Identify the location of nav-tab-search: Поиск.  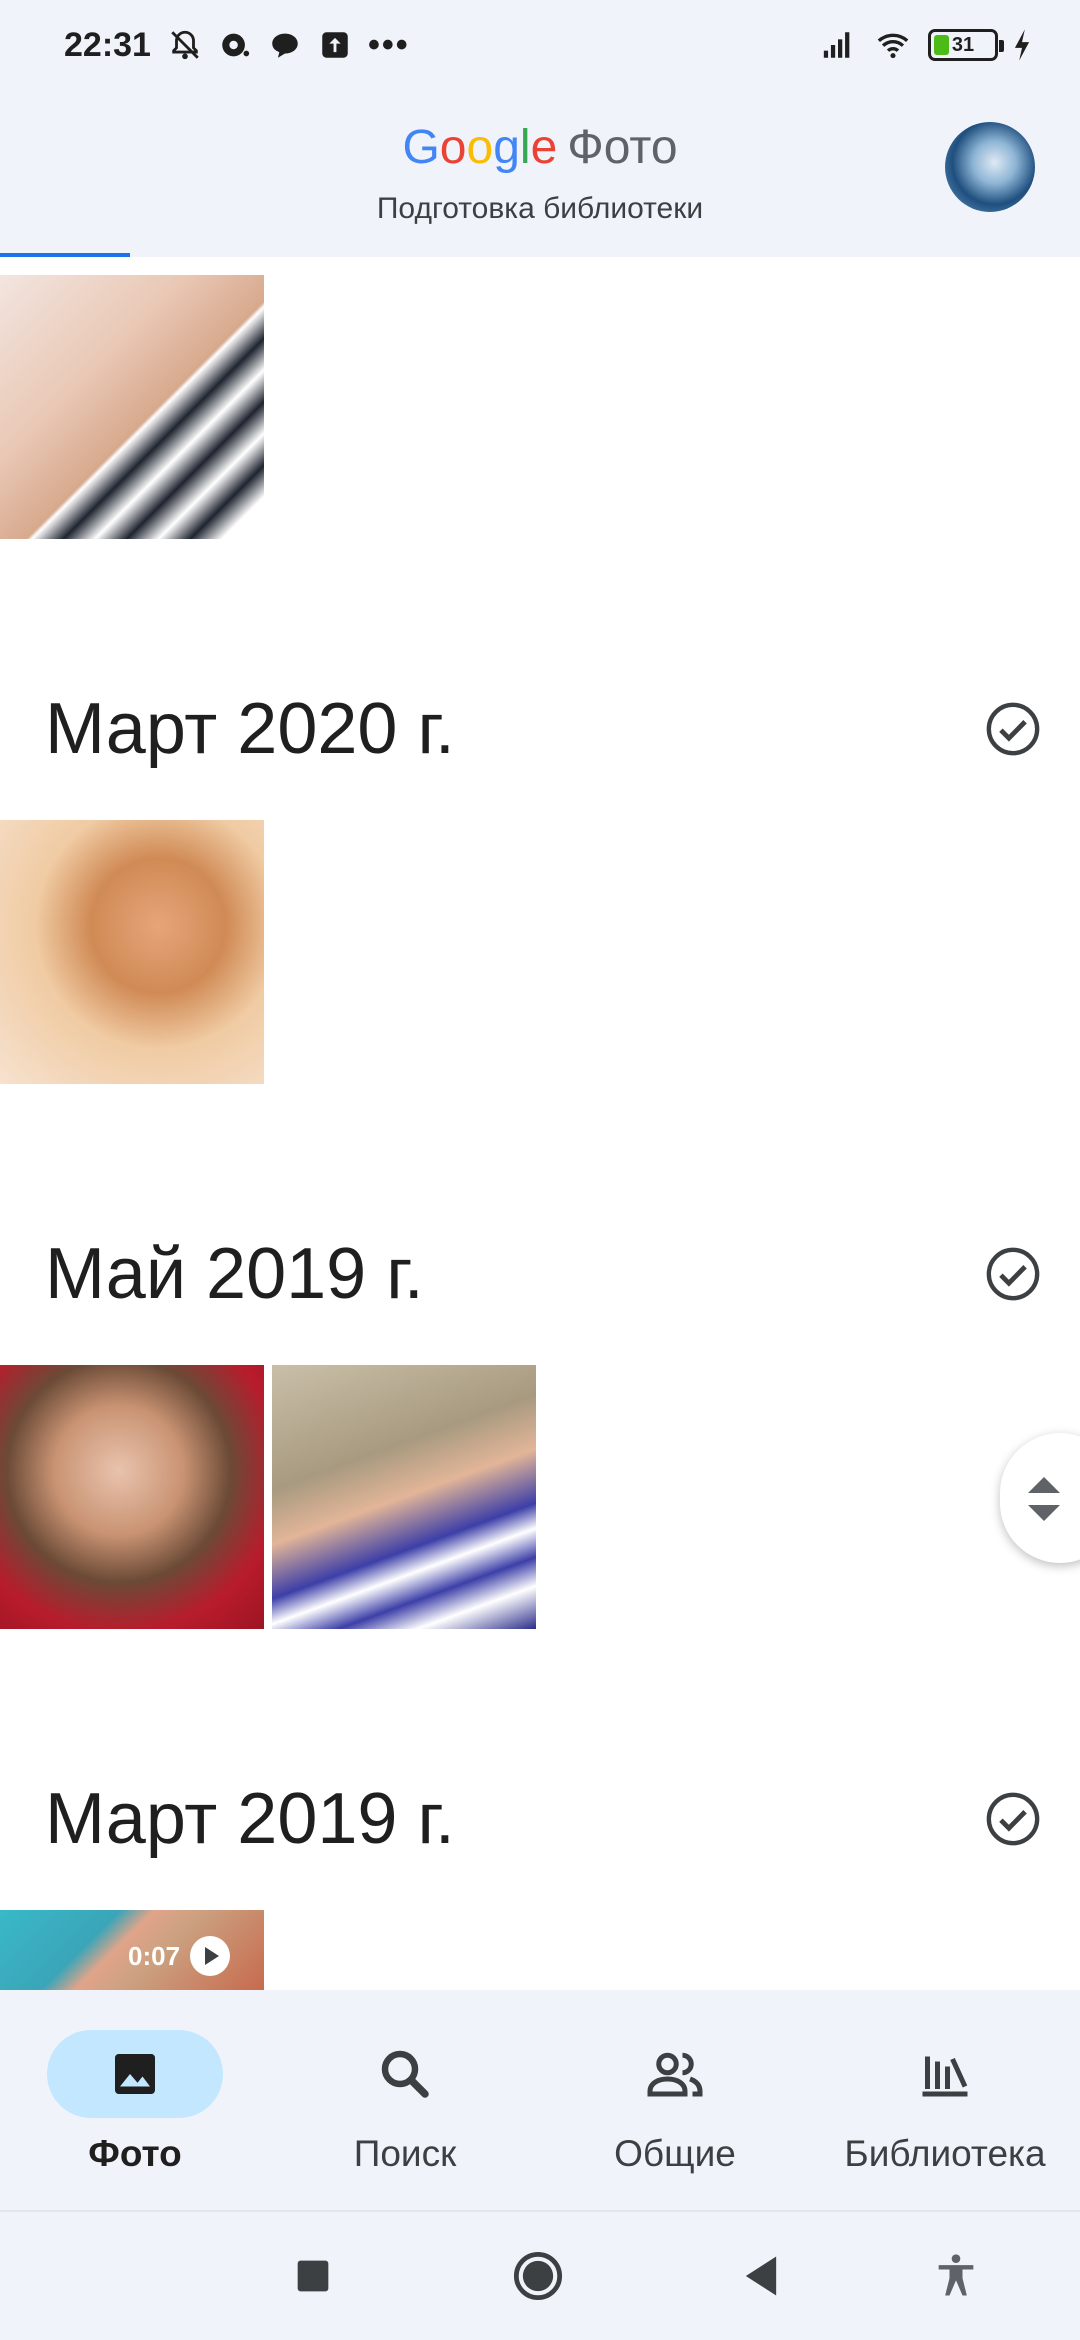
(405, 2105).